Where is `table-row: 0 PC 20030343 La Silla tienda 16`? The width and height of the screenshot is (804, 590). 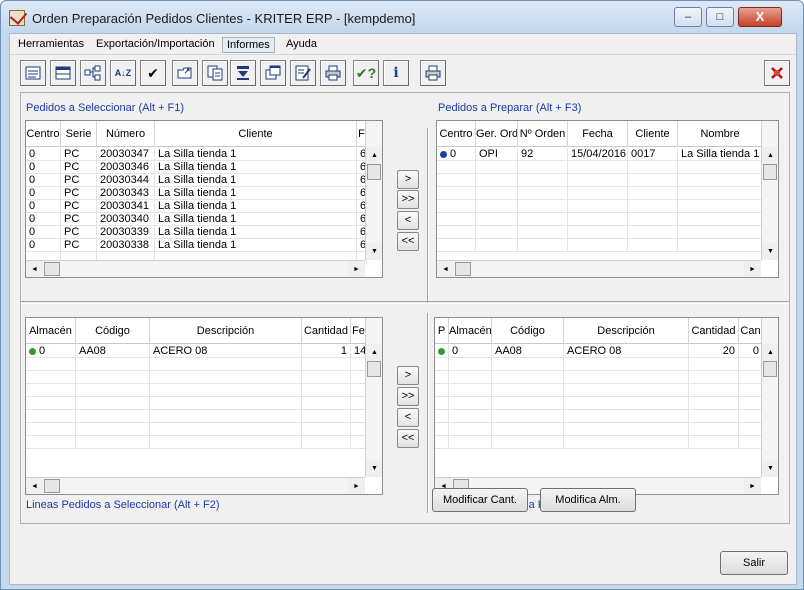
table-row: 0 PC 20030343 La Silla tienda 16 is located at coordinates (196, 193).